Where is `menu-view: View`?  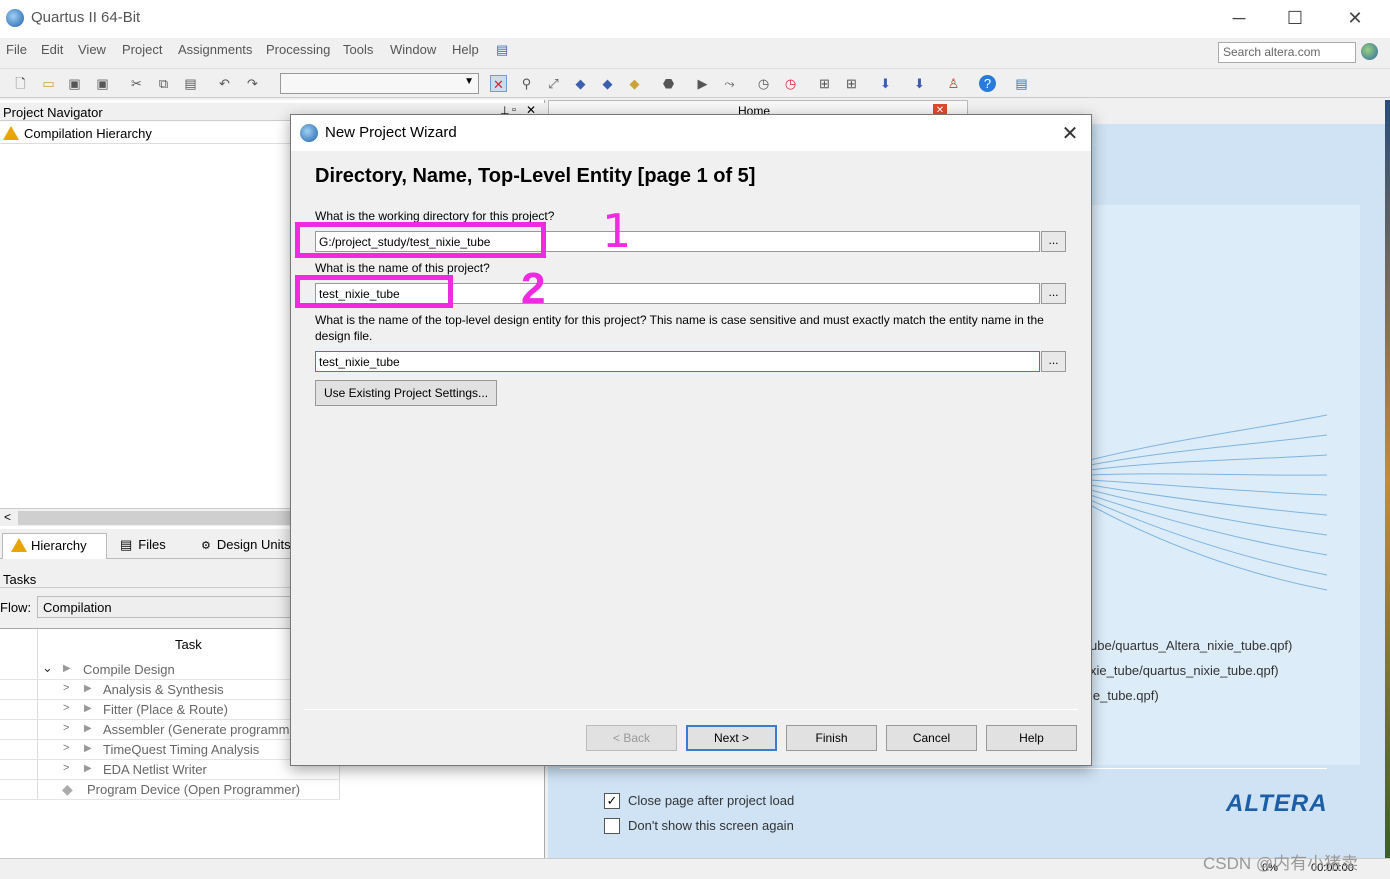 menu-view: View is located at coordinates (92, 49).